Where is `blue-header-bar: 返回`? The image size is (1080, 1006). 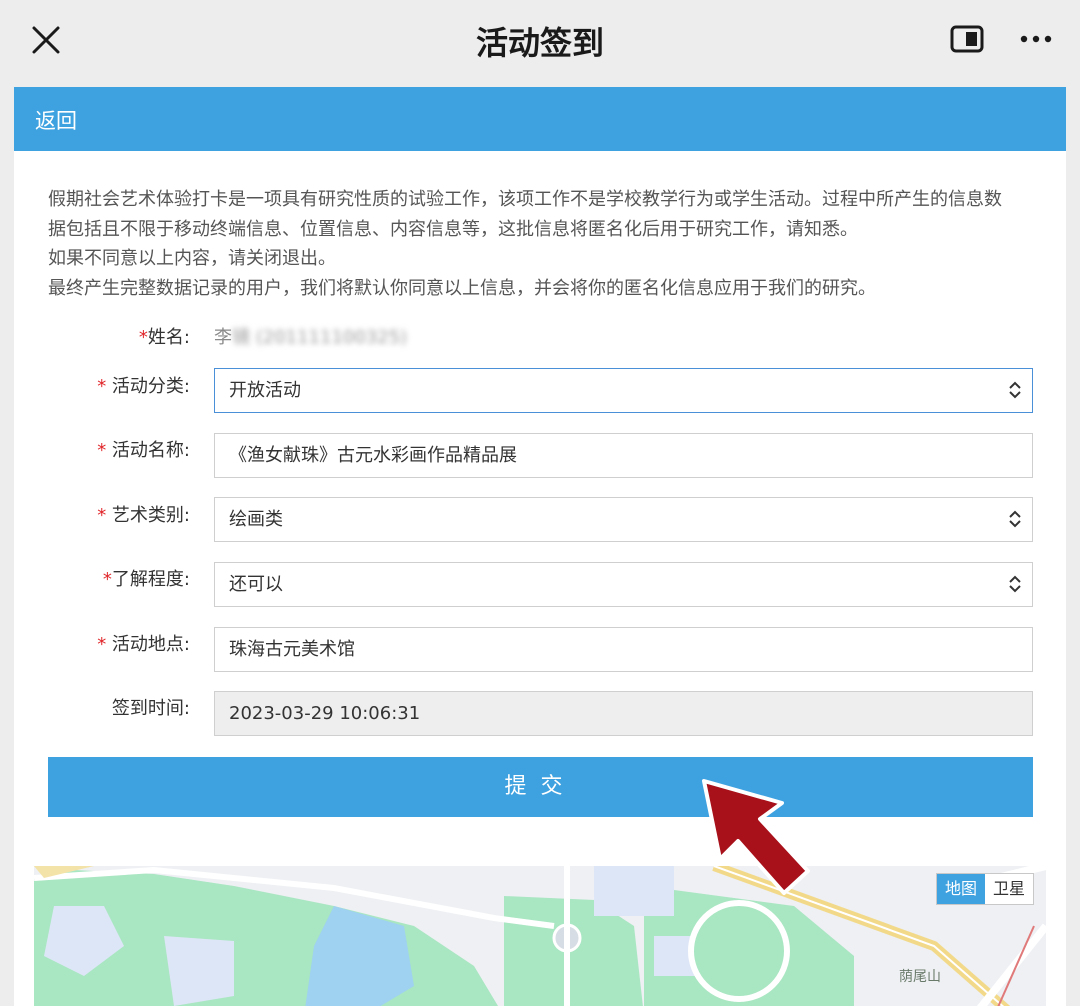 blue-header-bar: 返回 is located at coordinates (540, 119).